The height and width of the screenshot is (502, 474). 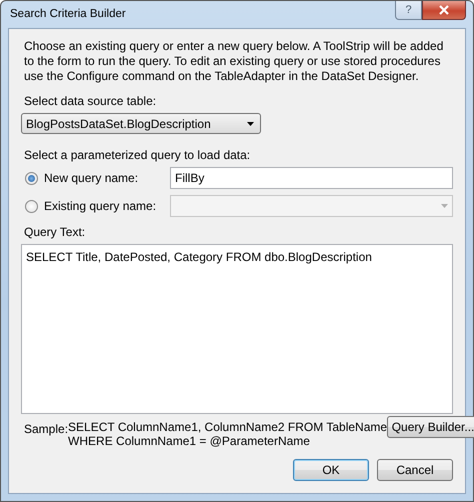 What do you see at coordinates (46, 428) in the screenshot?
I see `sample-label: Sample:` at bounding box center [46, 428].